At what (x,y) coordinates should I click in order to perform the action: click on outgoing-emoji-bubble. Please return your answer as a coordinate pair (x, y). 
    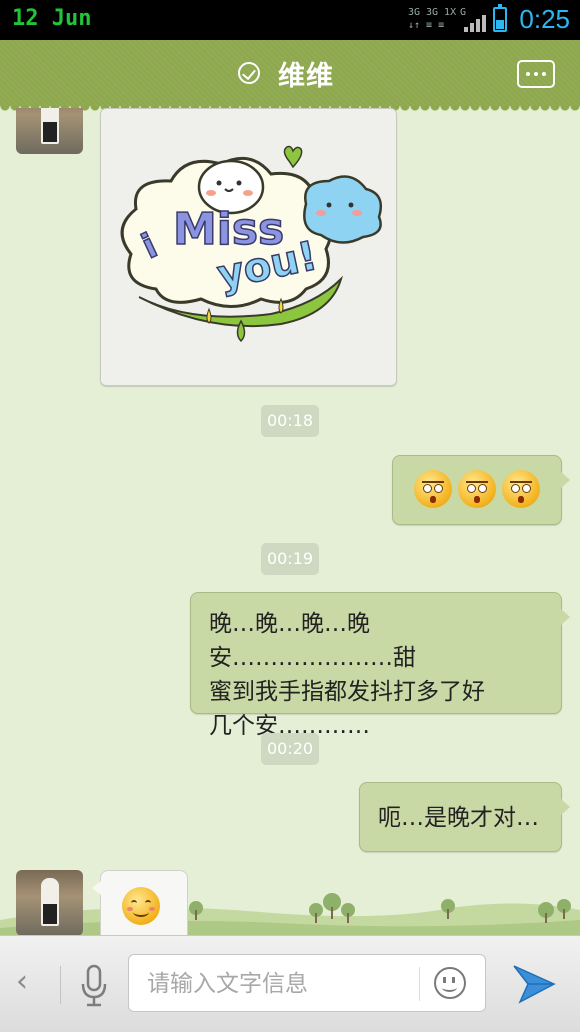
    Looking at the image, I should click on (481, 490).